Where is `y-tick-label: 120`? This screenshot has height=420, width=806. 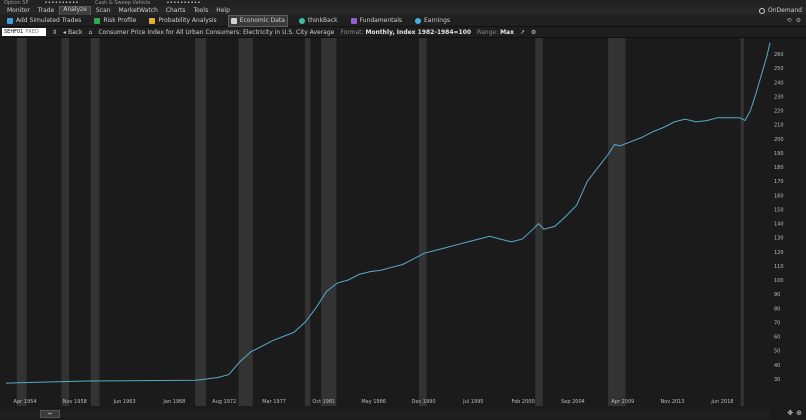 y-tick-label: 120 is located at coordinates (779, 253).